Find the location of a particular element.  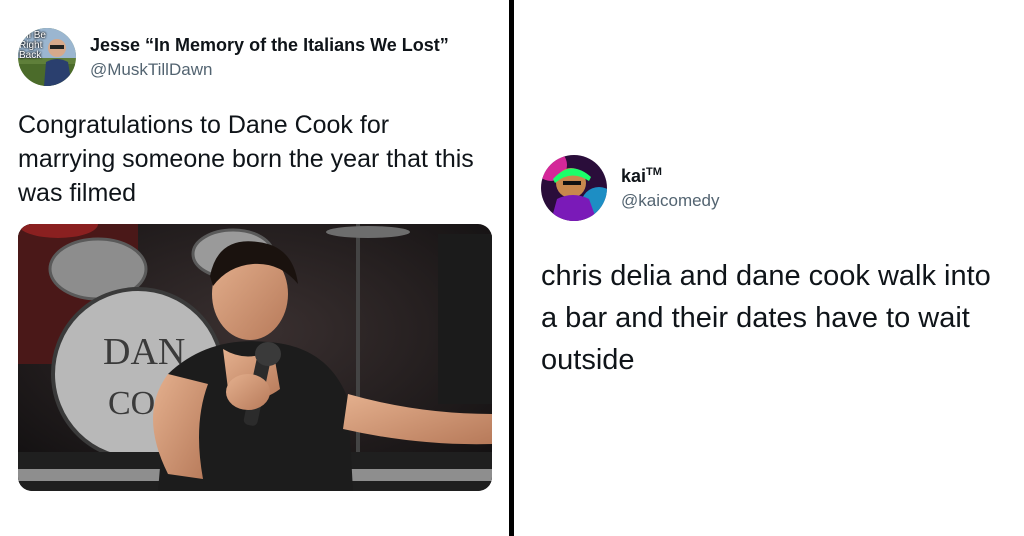

avatar-caption: e'll Be Right Back is located at coordinates (32, 45).